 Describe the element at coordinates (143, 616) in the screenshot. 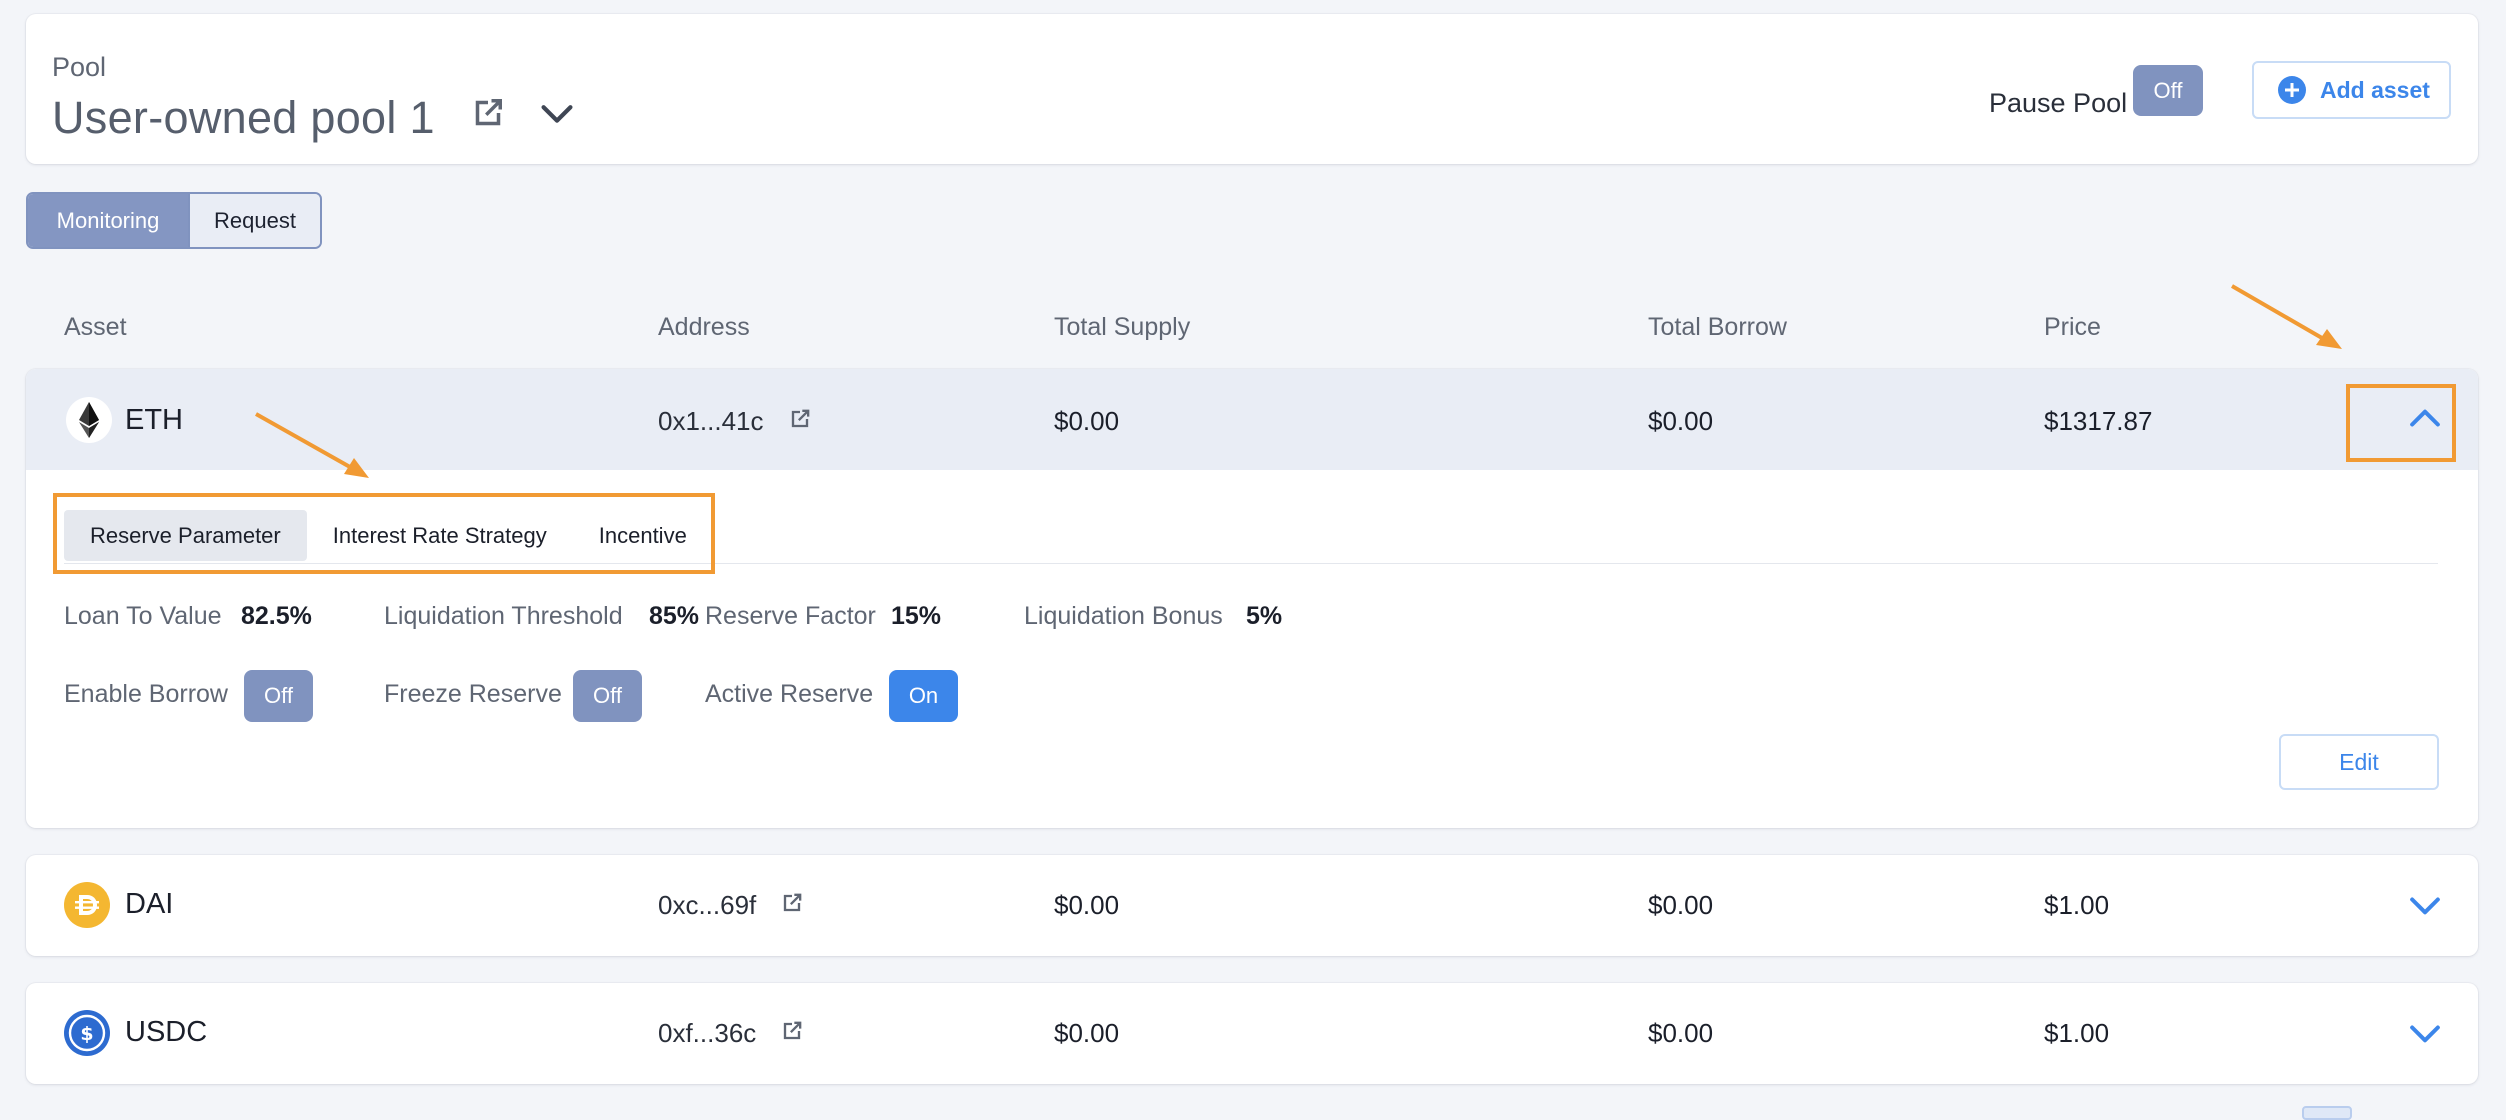

I see `ltv-label: Loan To Value` at that location.